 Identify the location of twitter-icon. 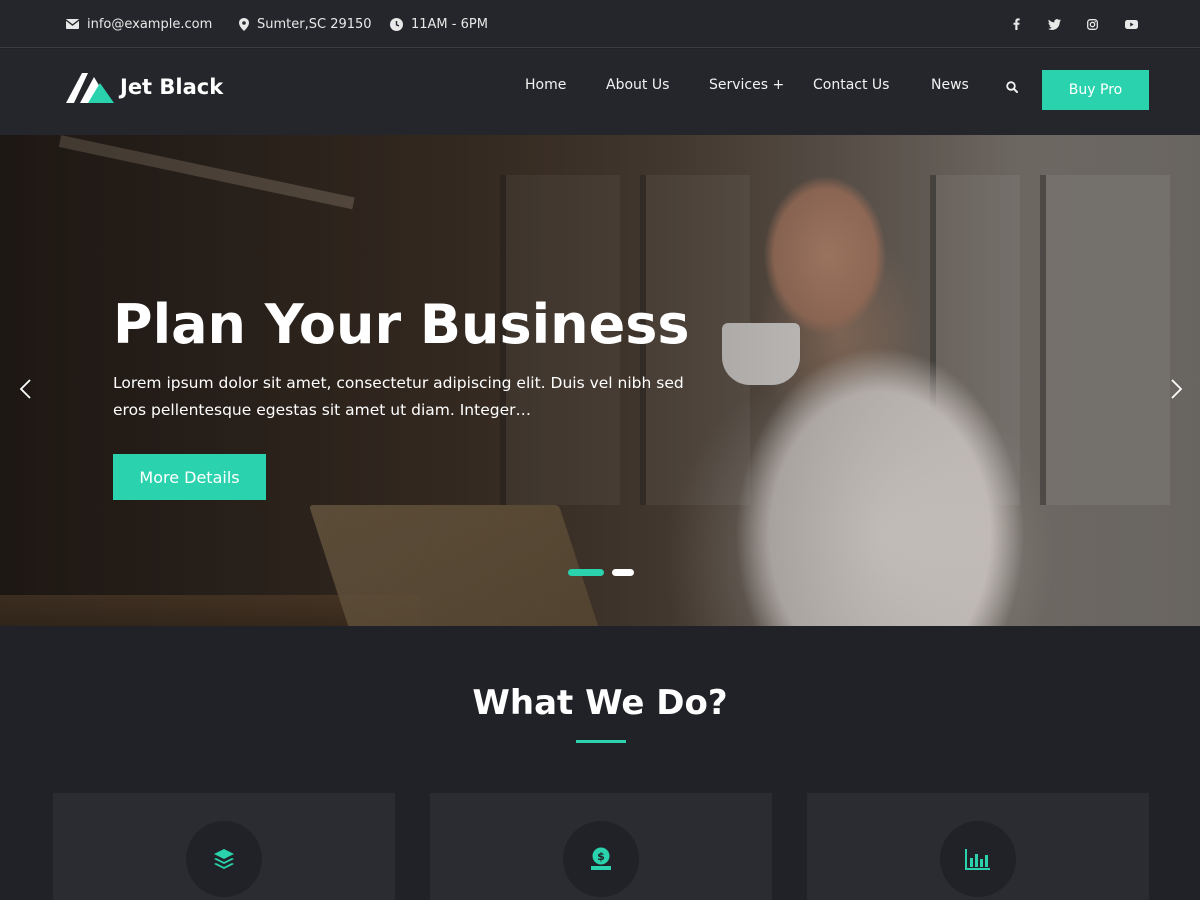
(1054, 24).